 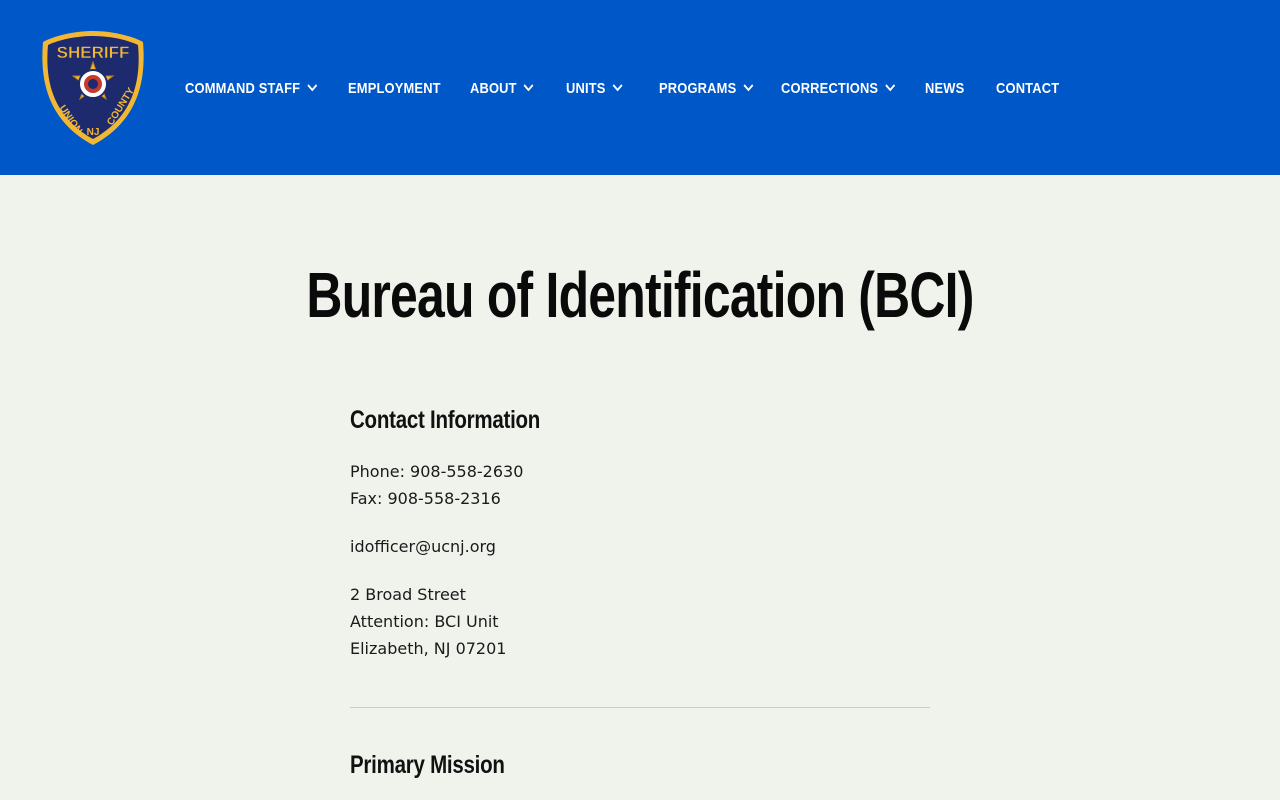 I want to click on nav-item-employment: EMPLOYMENT, so click(x=409, y=88).